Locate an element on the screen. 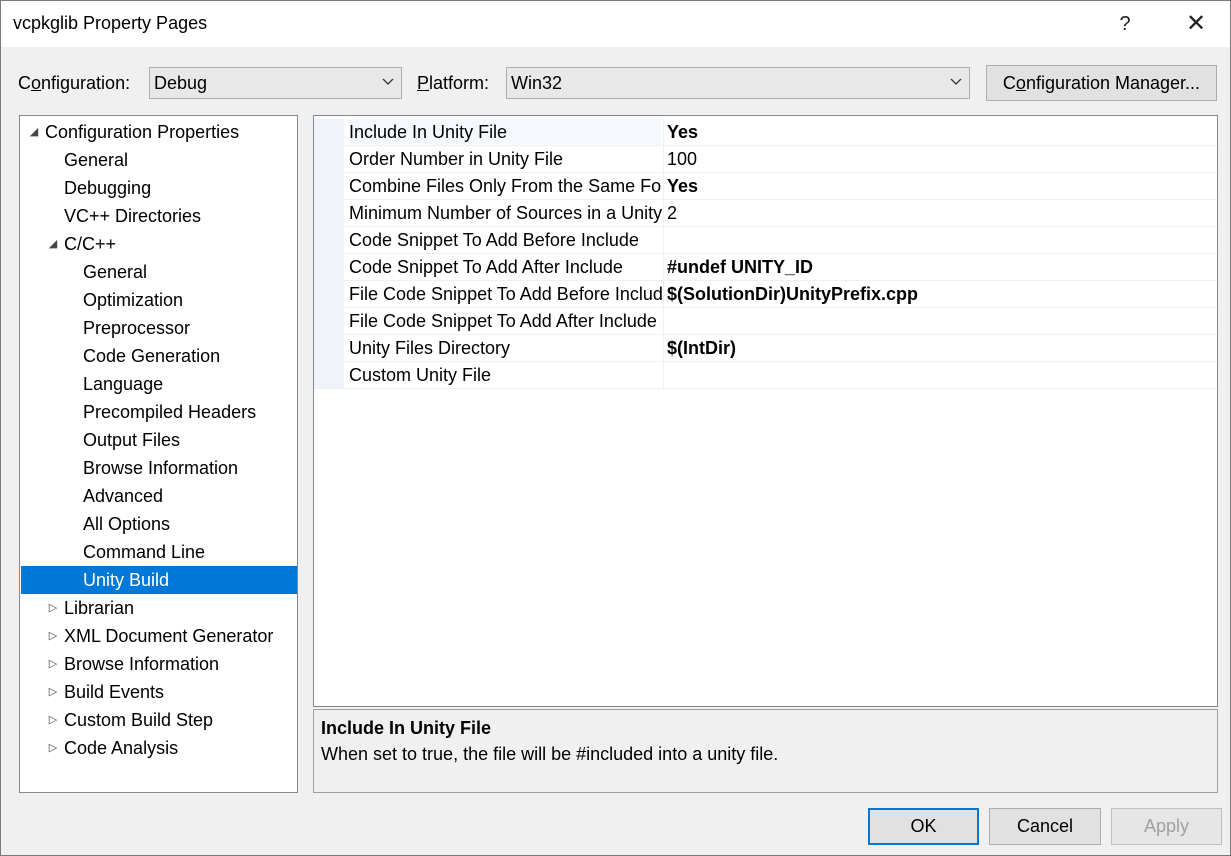 The height and width of the screenshot is (856, 1231). window-title: vcpkglib Property Pages is located at coordinates (110, 23).